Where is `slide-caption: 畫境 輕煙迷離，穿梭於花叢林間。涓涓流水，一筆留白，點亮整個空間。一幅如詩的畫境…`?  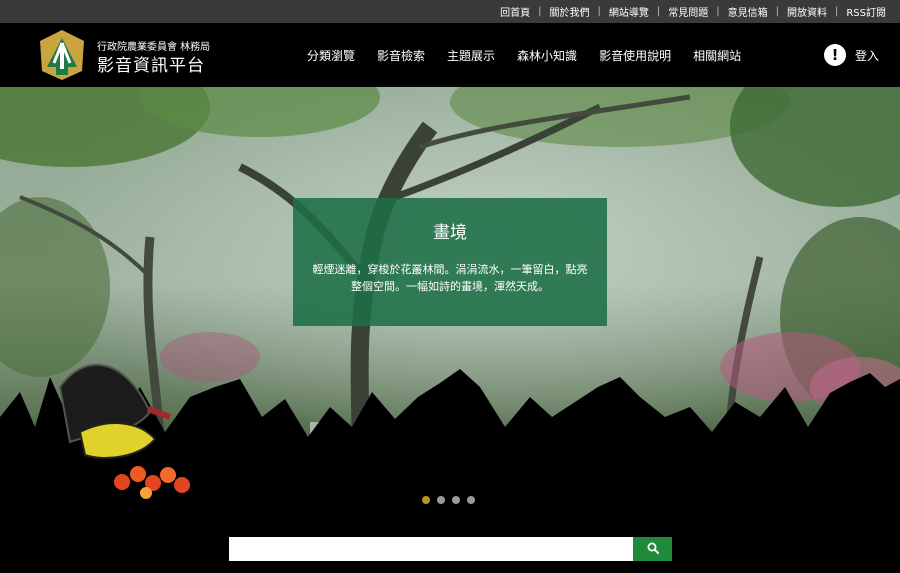
slide-caption: 畫境 輕煙迷離，穿梭於花叢林間。涓涓流水，一筆留白，點亮整個空間。一幅如詩的畫境… is located at coordinates (450, 262).